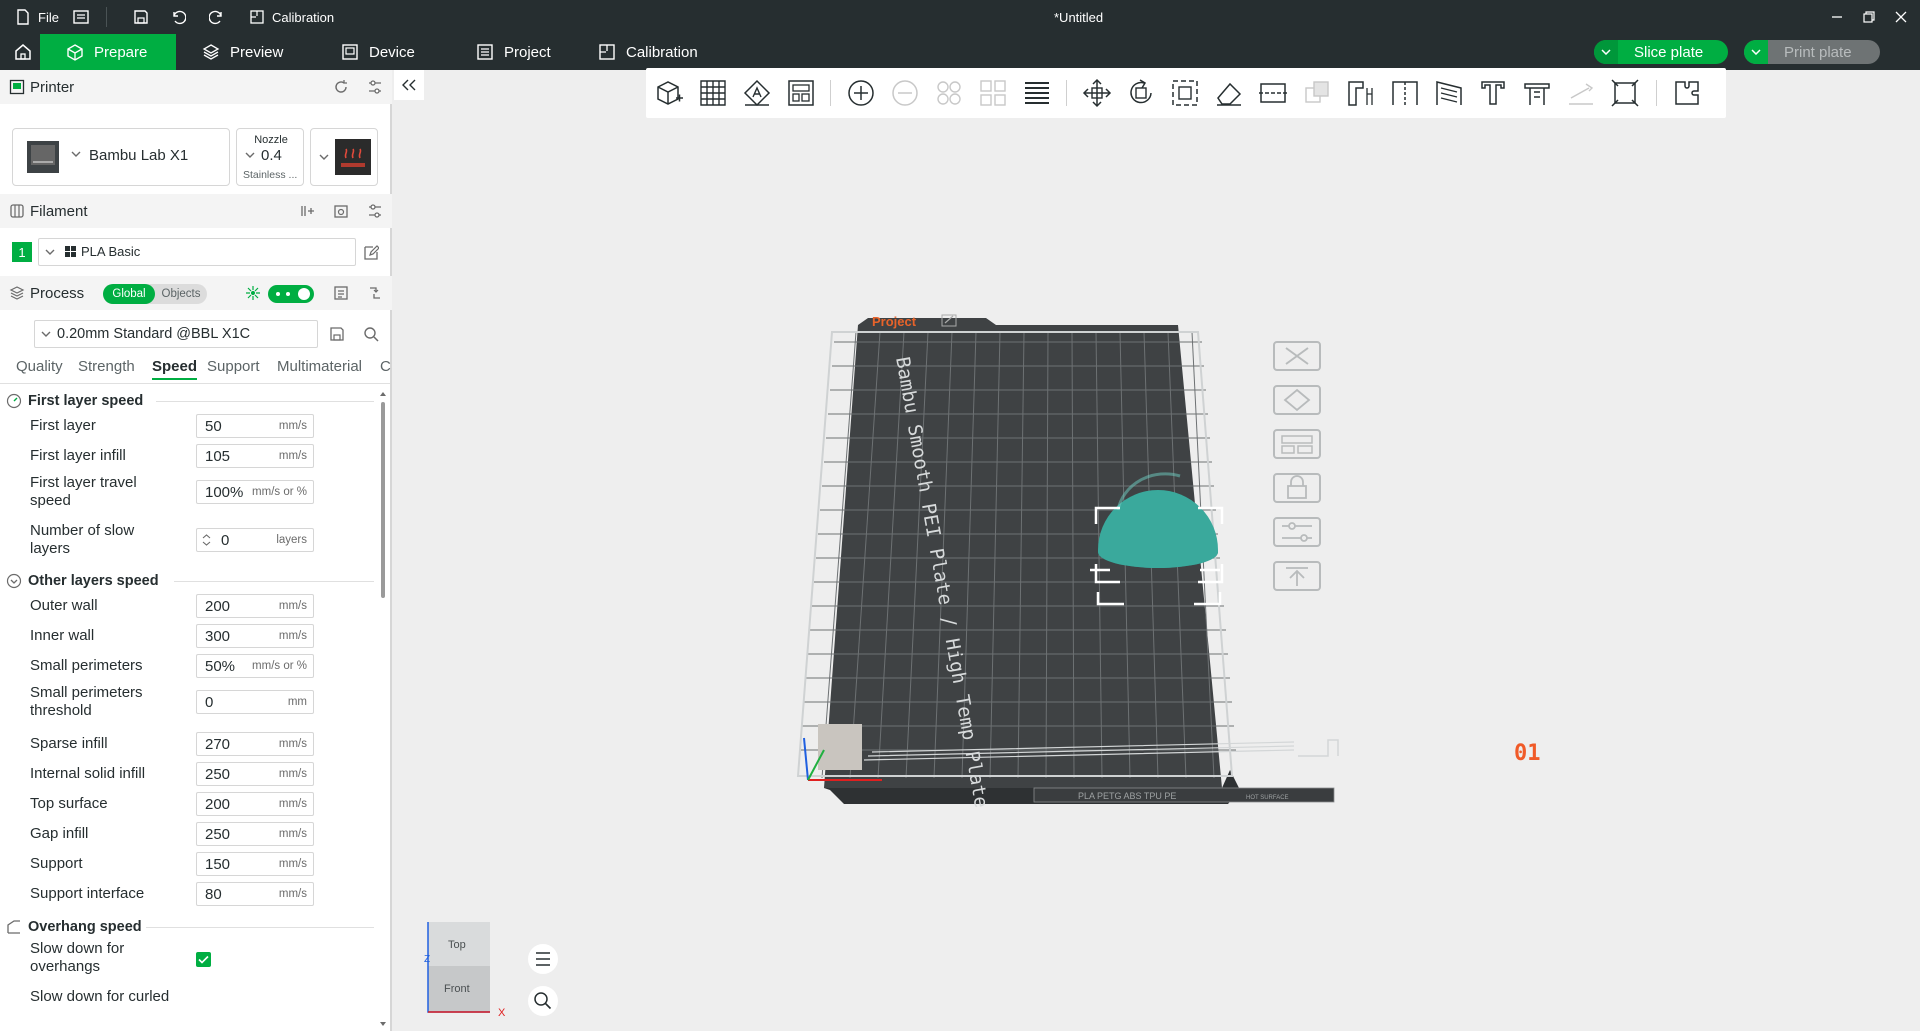  What do you see at coordinates (39, 366) in the screenshot?
I see `tab-quality: Quality` at bounding box center [39, 366].